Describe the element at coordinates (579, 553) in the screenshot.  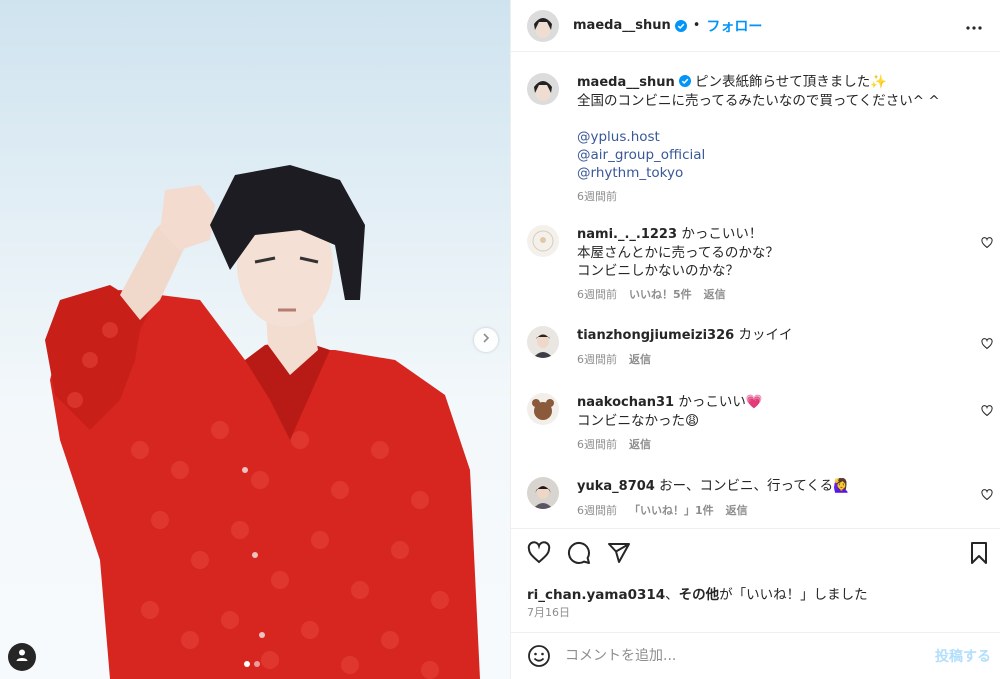
I see `comment-icon` at that location.